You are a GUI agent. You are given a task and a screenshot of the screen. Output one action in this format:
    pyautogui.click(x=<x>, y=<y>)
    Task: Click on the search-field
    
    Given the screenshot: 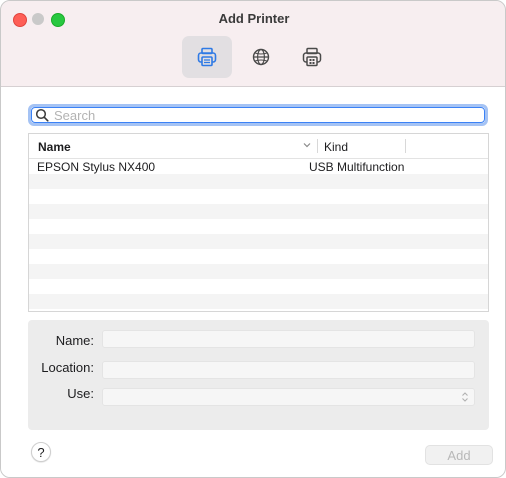 What is the action you would take?
    pyautogui.click(x=258, y=115)
    